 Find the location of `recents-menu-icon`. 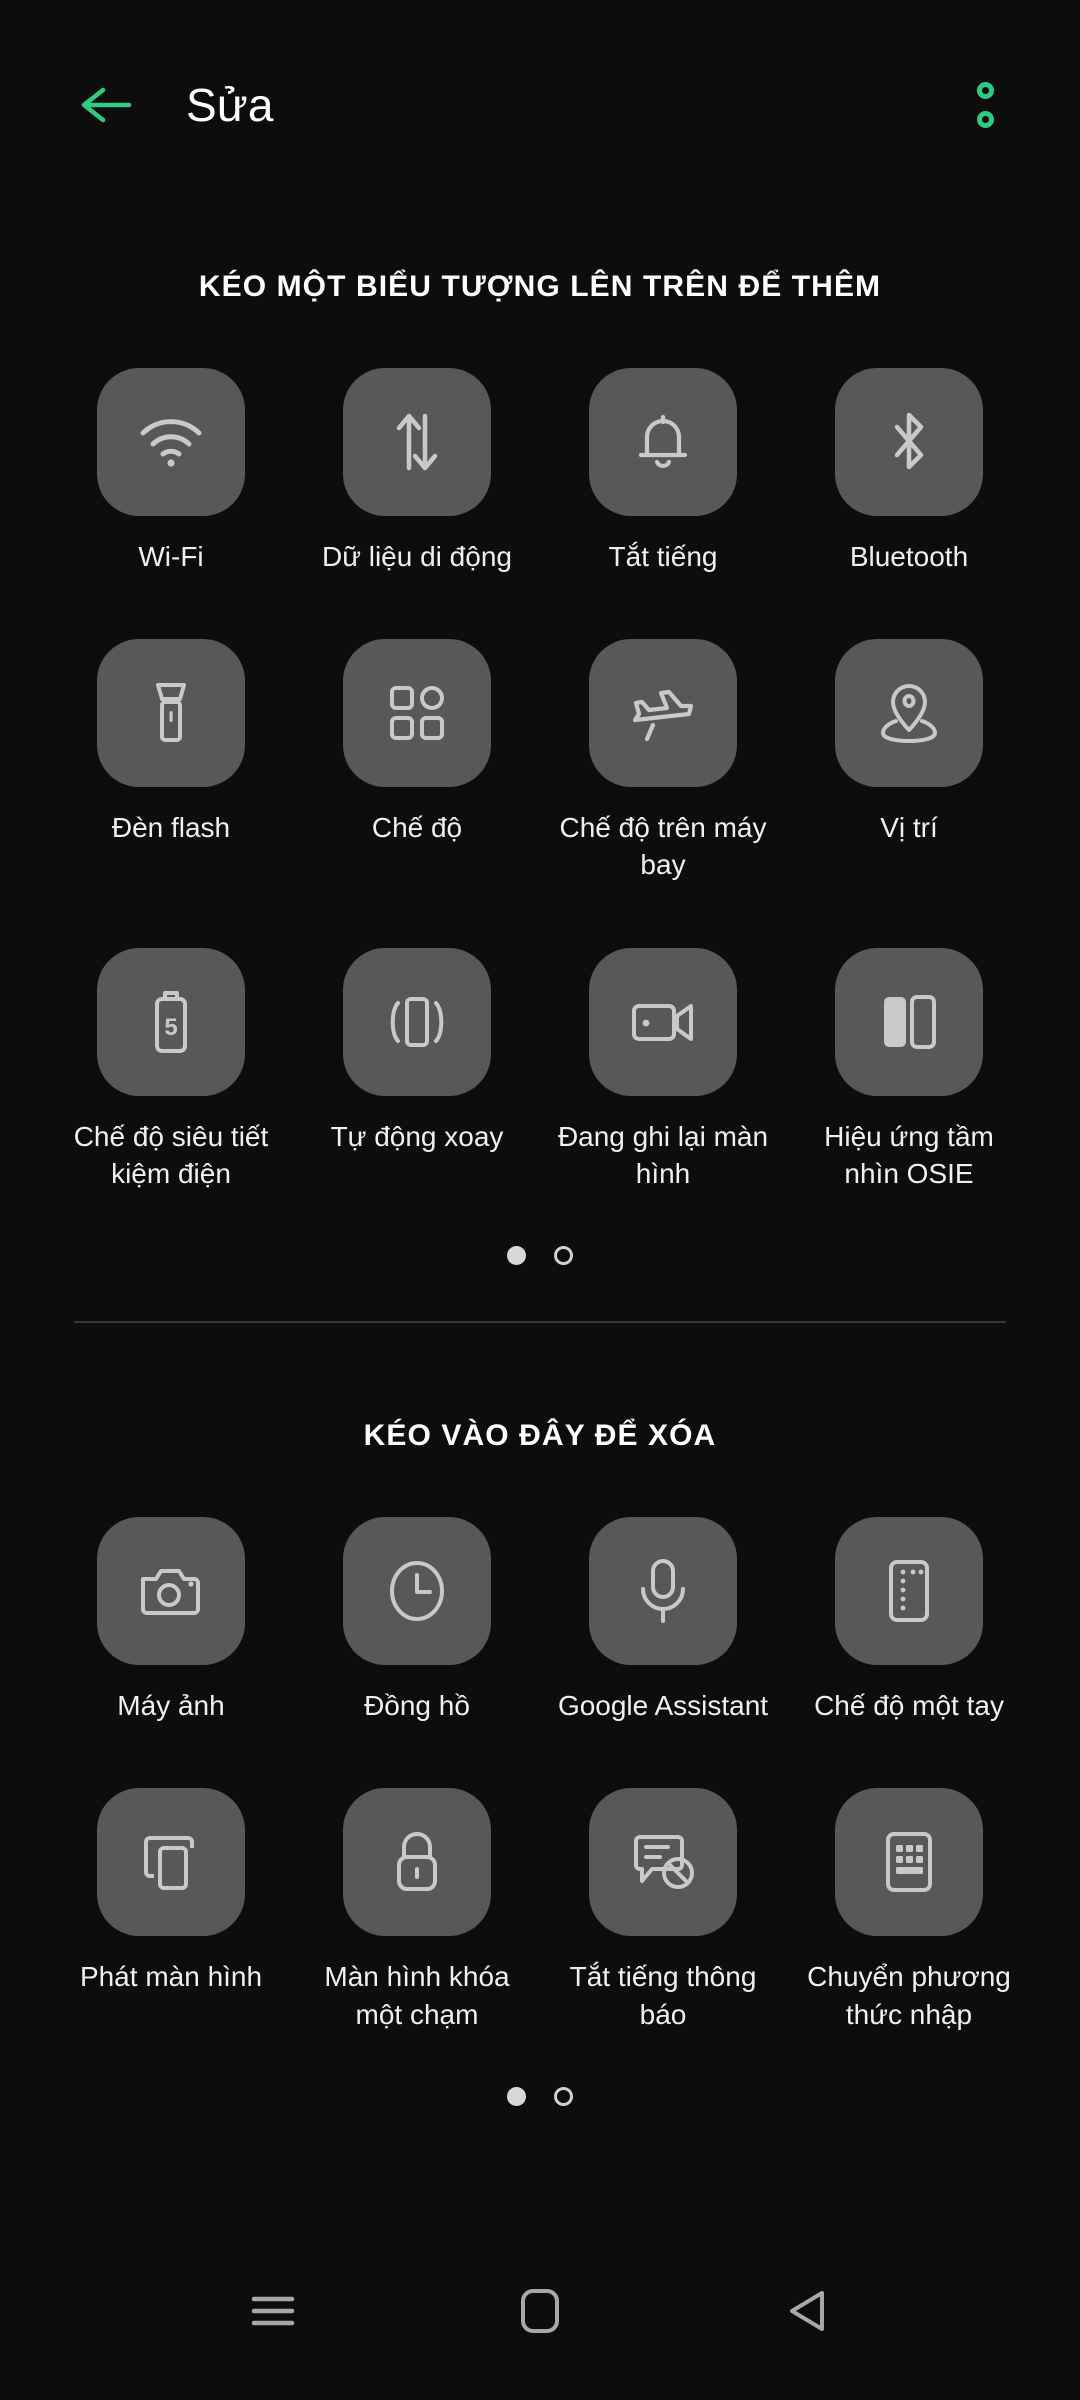

recents-menu-icon is located at coordinates (273, 2311).